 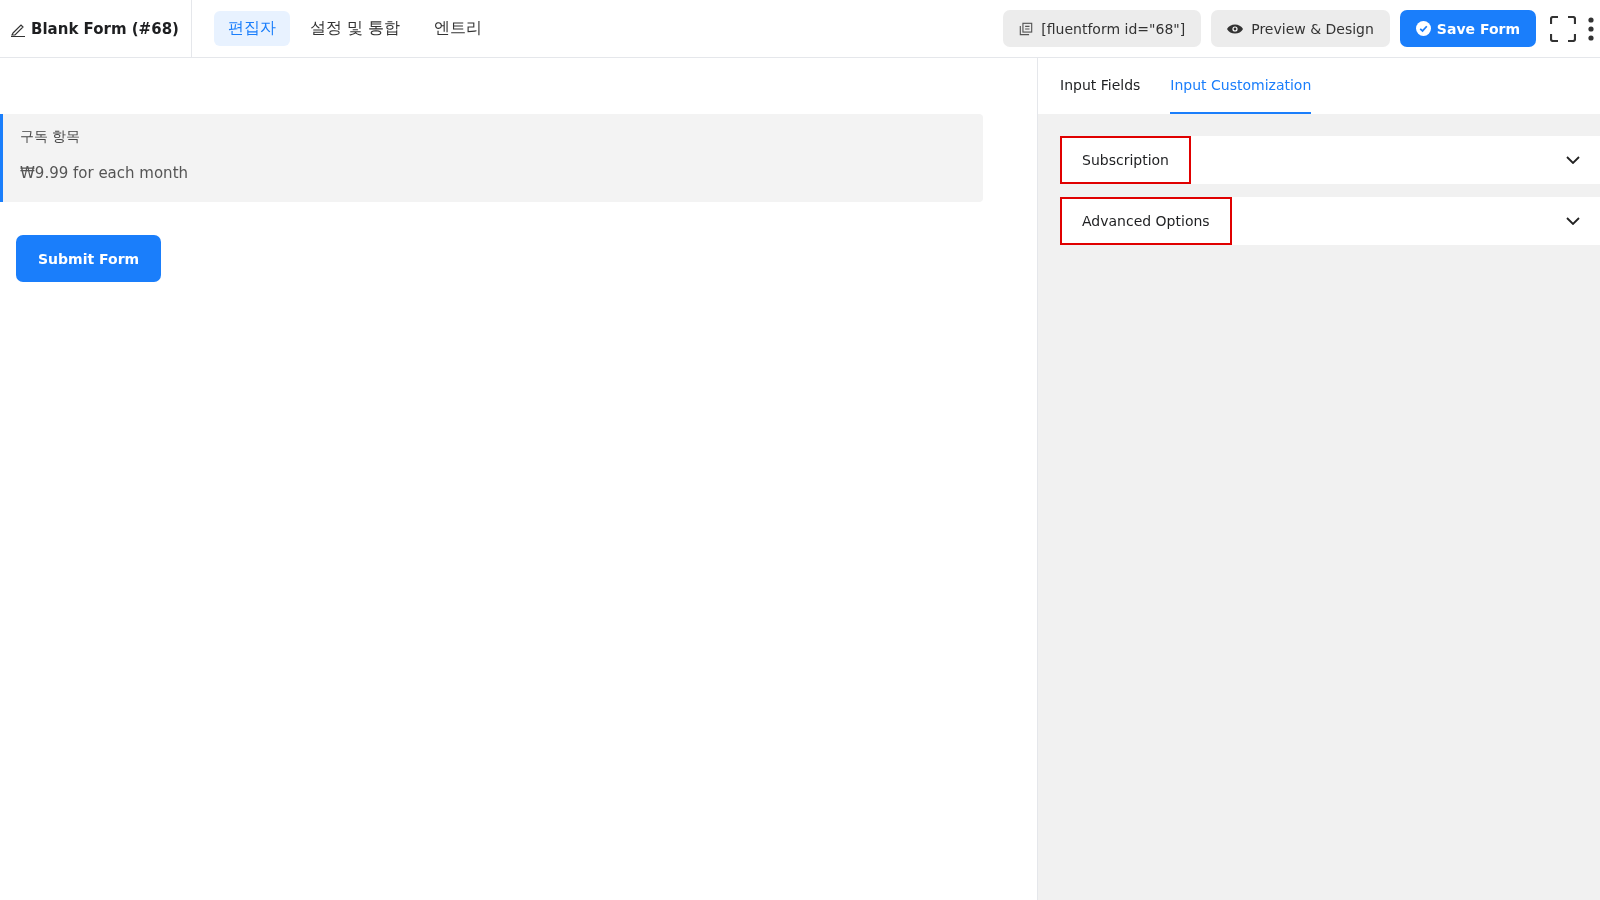 I want to click on more-options-icon, so click(x=1591, y=28).